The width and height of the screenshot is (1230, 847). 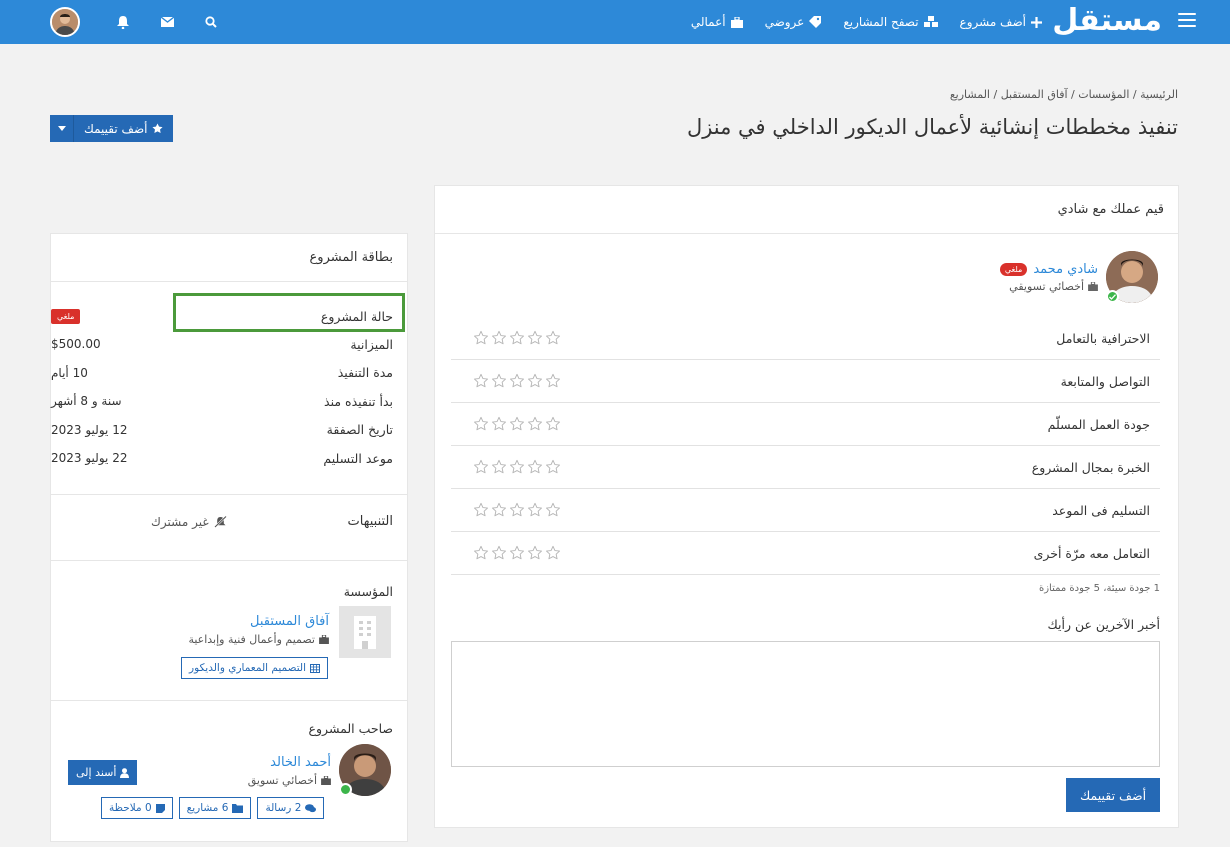 I want to click on organization-category-button: التصميم المعماري والديكور, so click(x=255, y=668).